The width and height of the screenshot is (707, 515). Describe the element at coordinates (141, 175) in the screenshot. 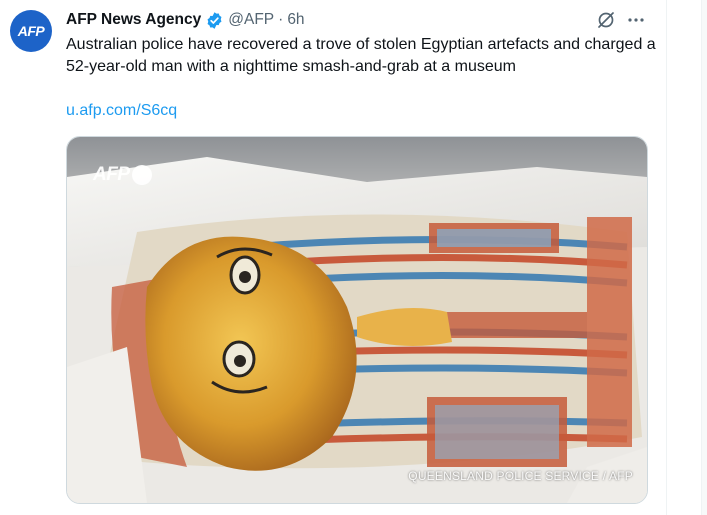

I see `watermark-dot` at that location.